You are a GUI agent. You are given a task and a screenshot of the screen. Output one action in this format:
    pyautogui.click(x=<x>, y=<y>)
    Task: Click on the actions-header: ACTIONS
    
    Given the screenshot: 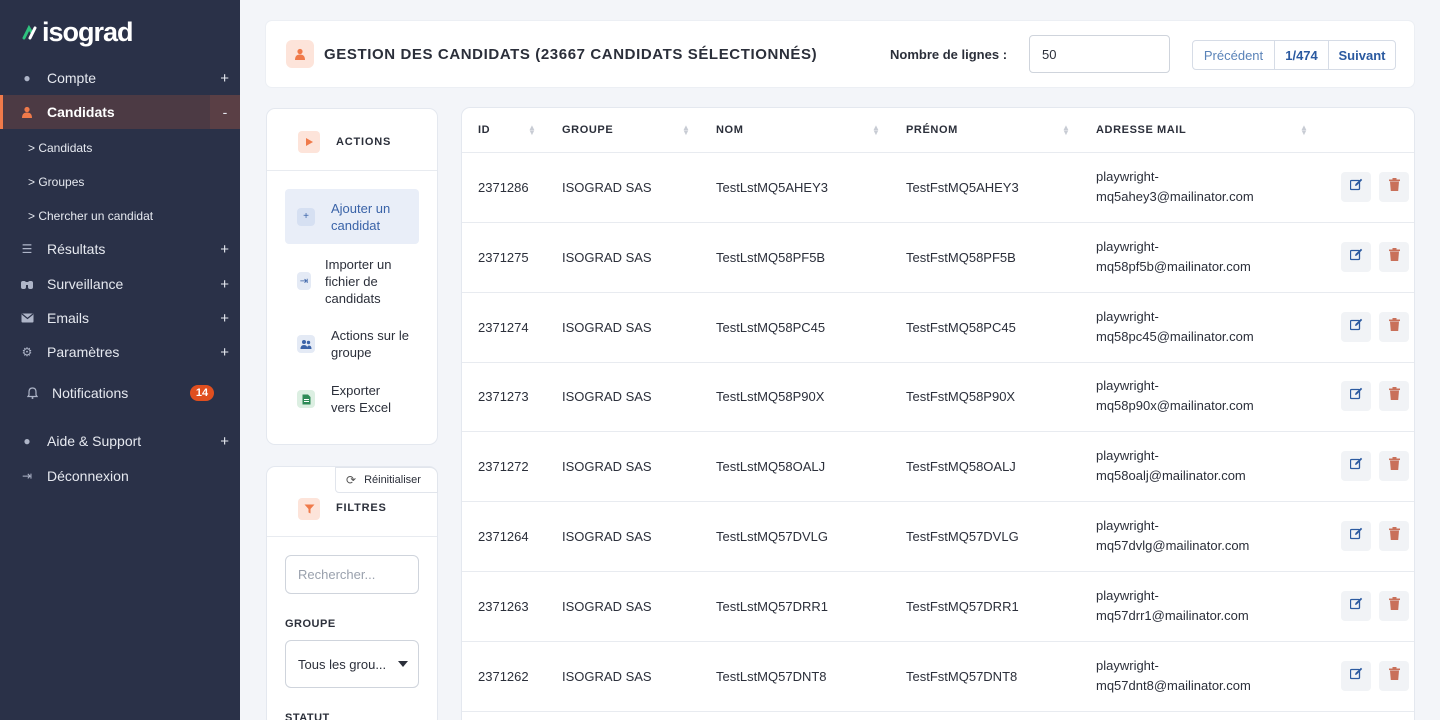 What is the action you would take?
    pyautogui.click(x=352, y=140)
    